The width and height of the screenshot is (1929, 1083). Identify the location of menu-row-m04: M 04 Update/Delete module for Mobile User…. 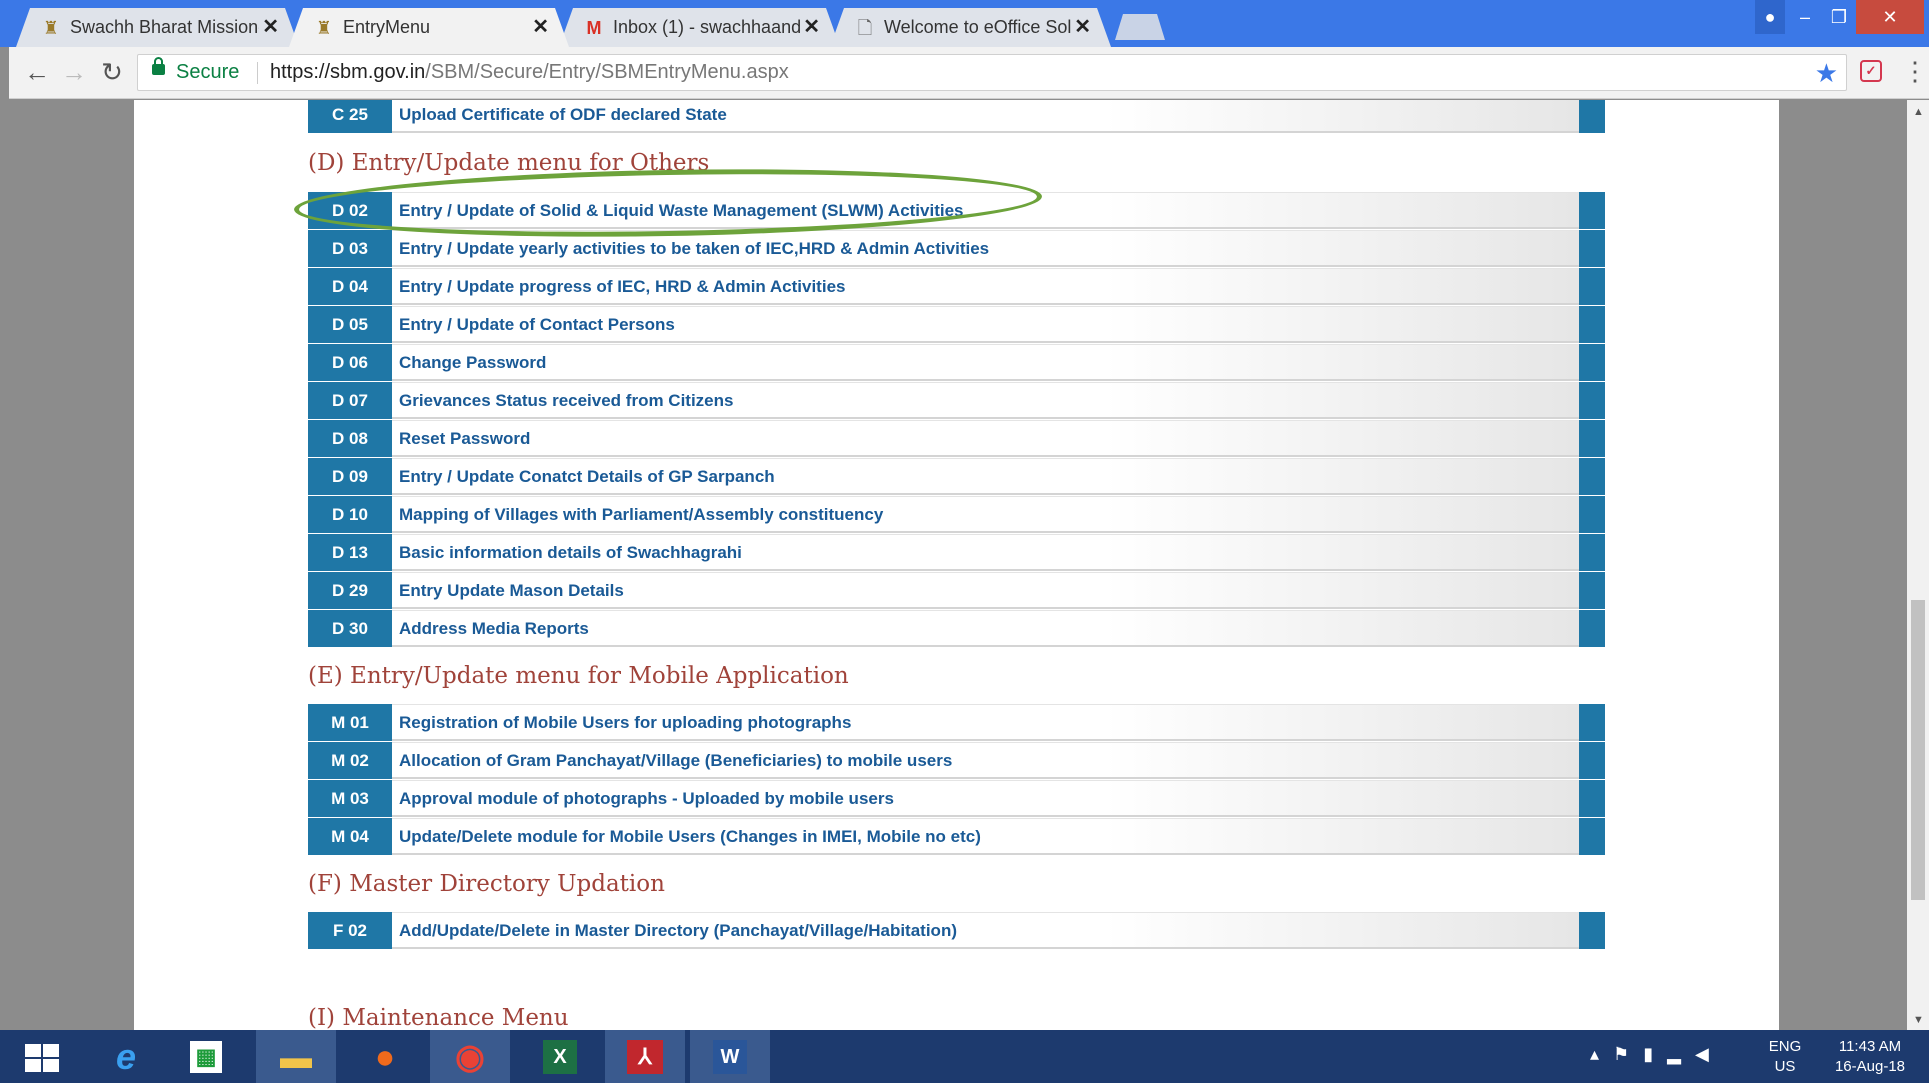
(956, 836).